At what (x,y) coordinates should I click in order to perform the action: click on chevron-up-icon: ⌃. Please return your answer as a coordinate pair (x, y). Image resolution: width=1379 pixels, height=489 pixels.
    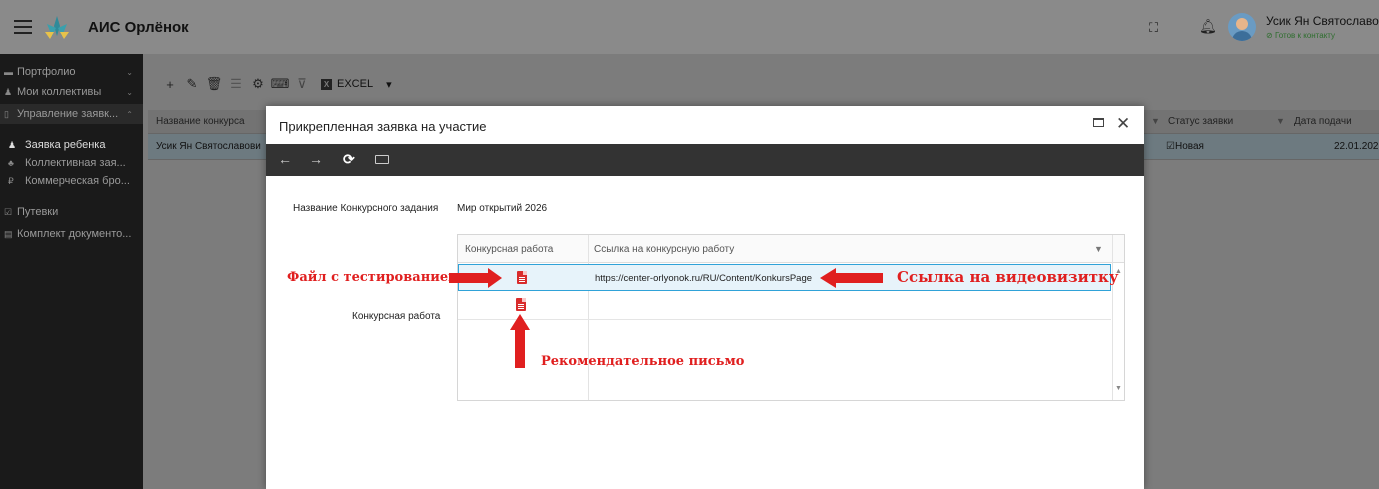
    Looking at the image, I should click on (129, 114).